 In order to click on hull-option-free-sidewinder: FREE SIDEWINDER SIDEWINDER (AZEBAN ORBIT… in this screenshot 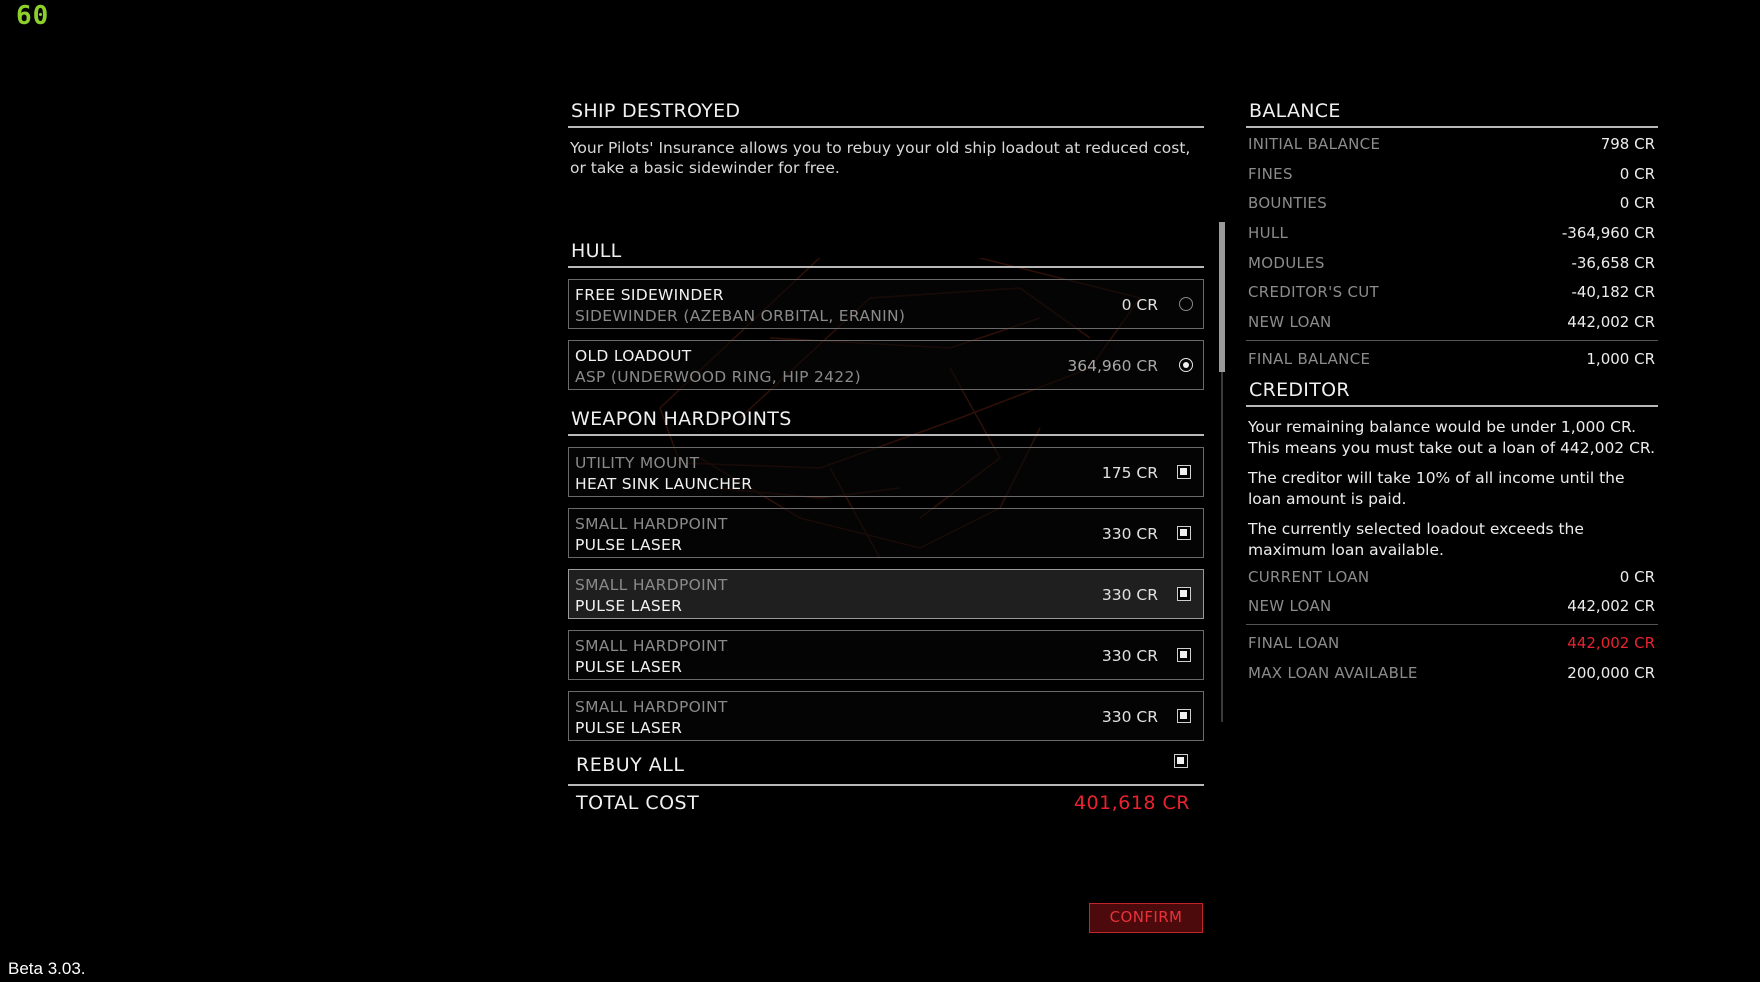, I will do `click(886, 304)`.